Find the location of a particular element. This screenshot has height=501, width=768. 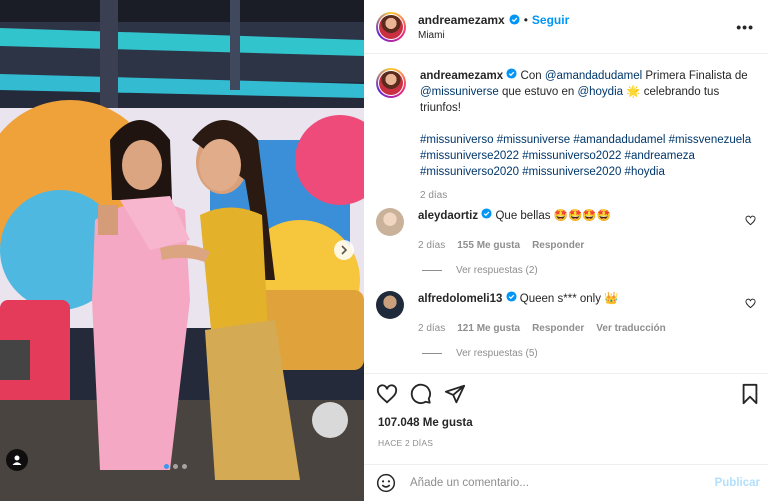

caption-mention-missuniverse: @missuniverse is located at coordinates (459, 92).